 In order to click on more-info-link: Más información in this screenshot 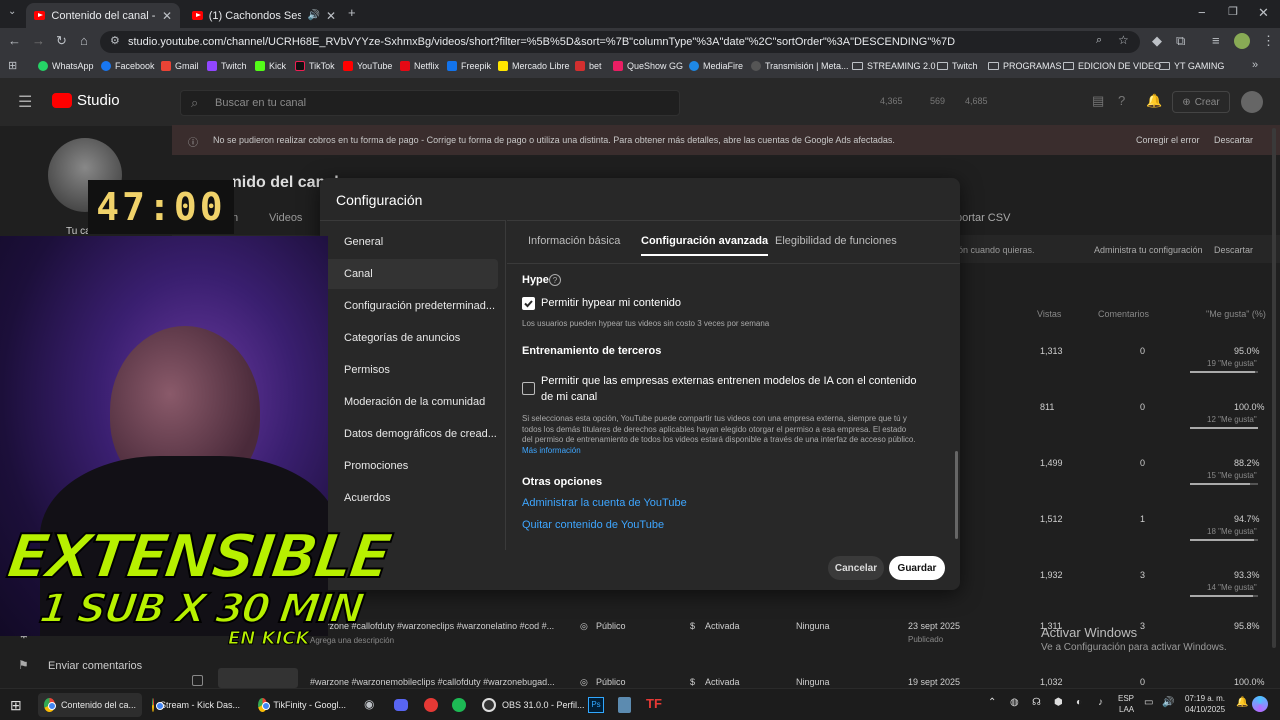, I will do `click(551, 450)`.